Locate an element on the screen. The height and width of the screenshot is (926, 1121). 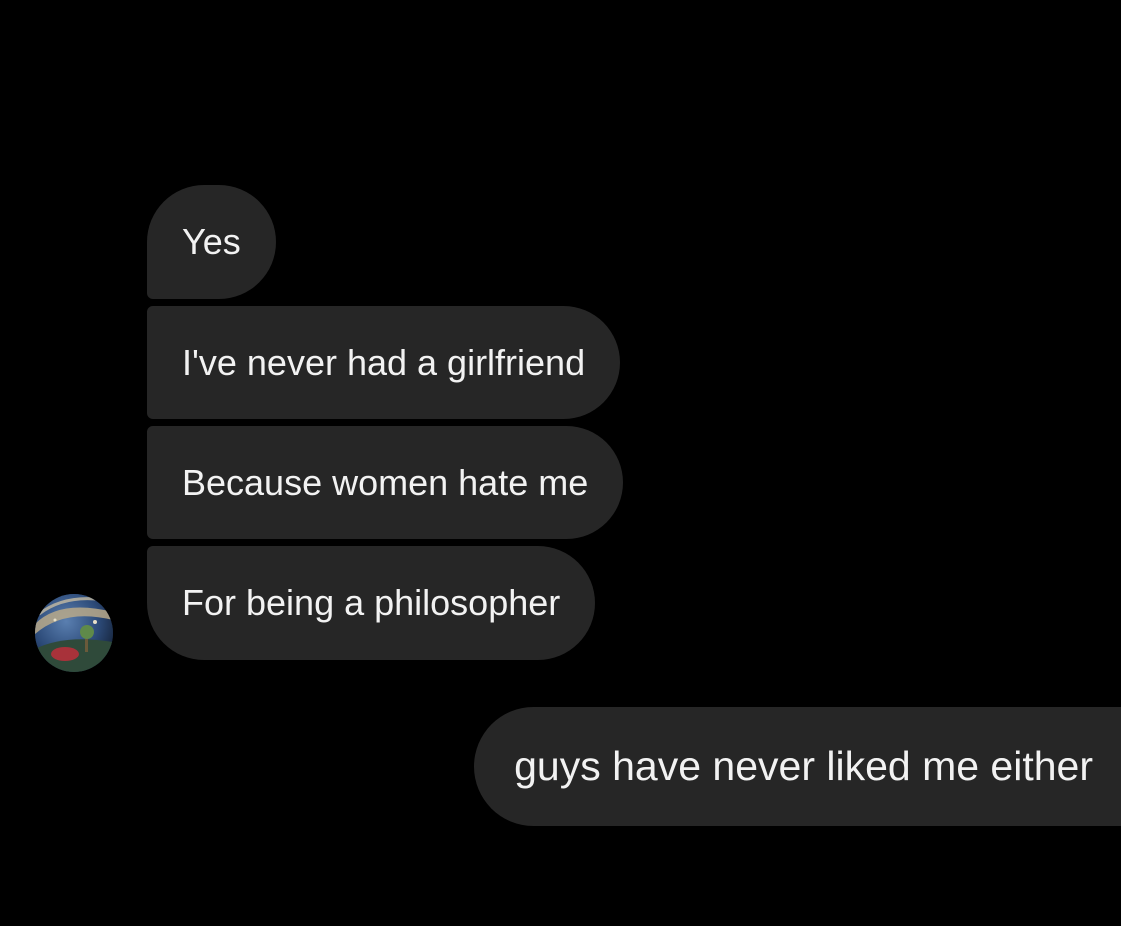
message-bubble-incoming: Yes is located at coordinates (211, 242).